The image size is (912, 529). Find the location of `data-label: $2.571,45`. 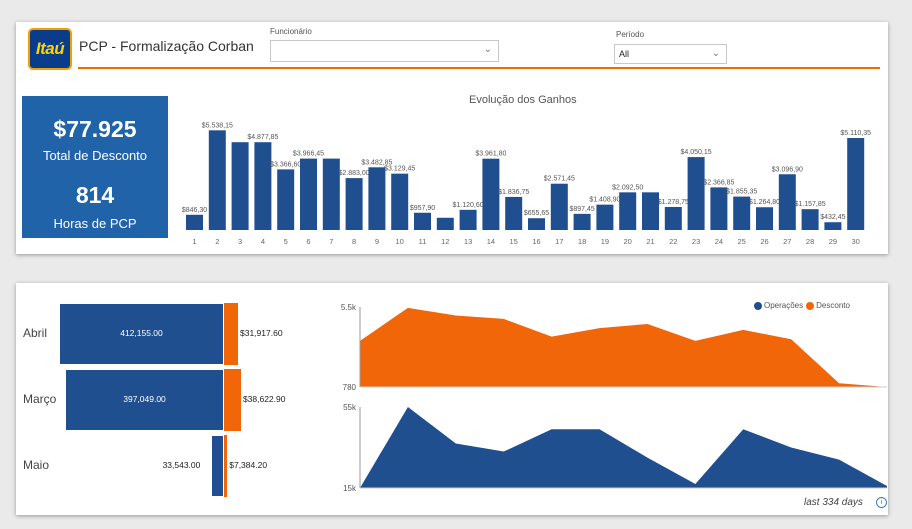

data-label: $2.571,45 is located at coordinates (559, 179).